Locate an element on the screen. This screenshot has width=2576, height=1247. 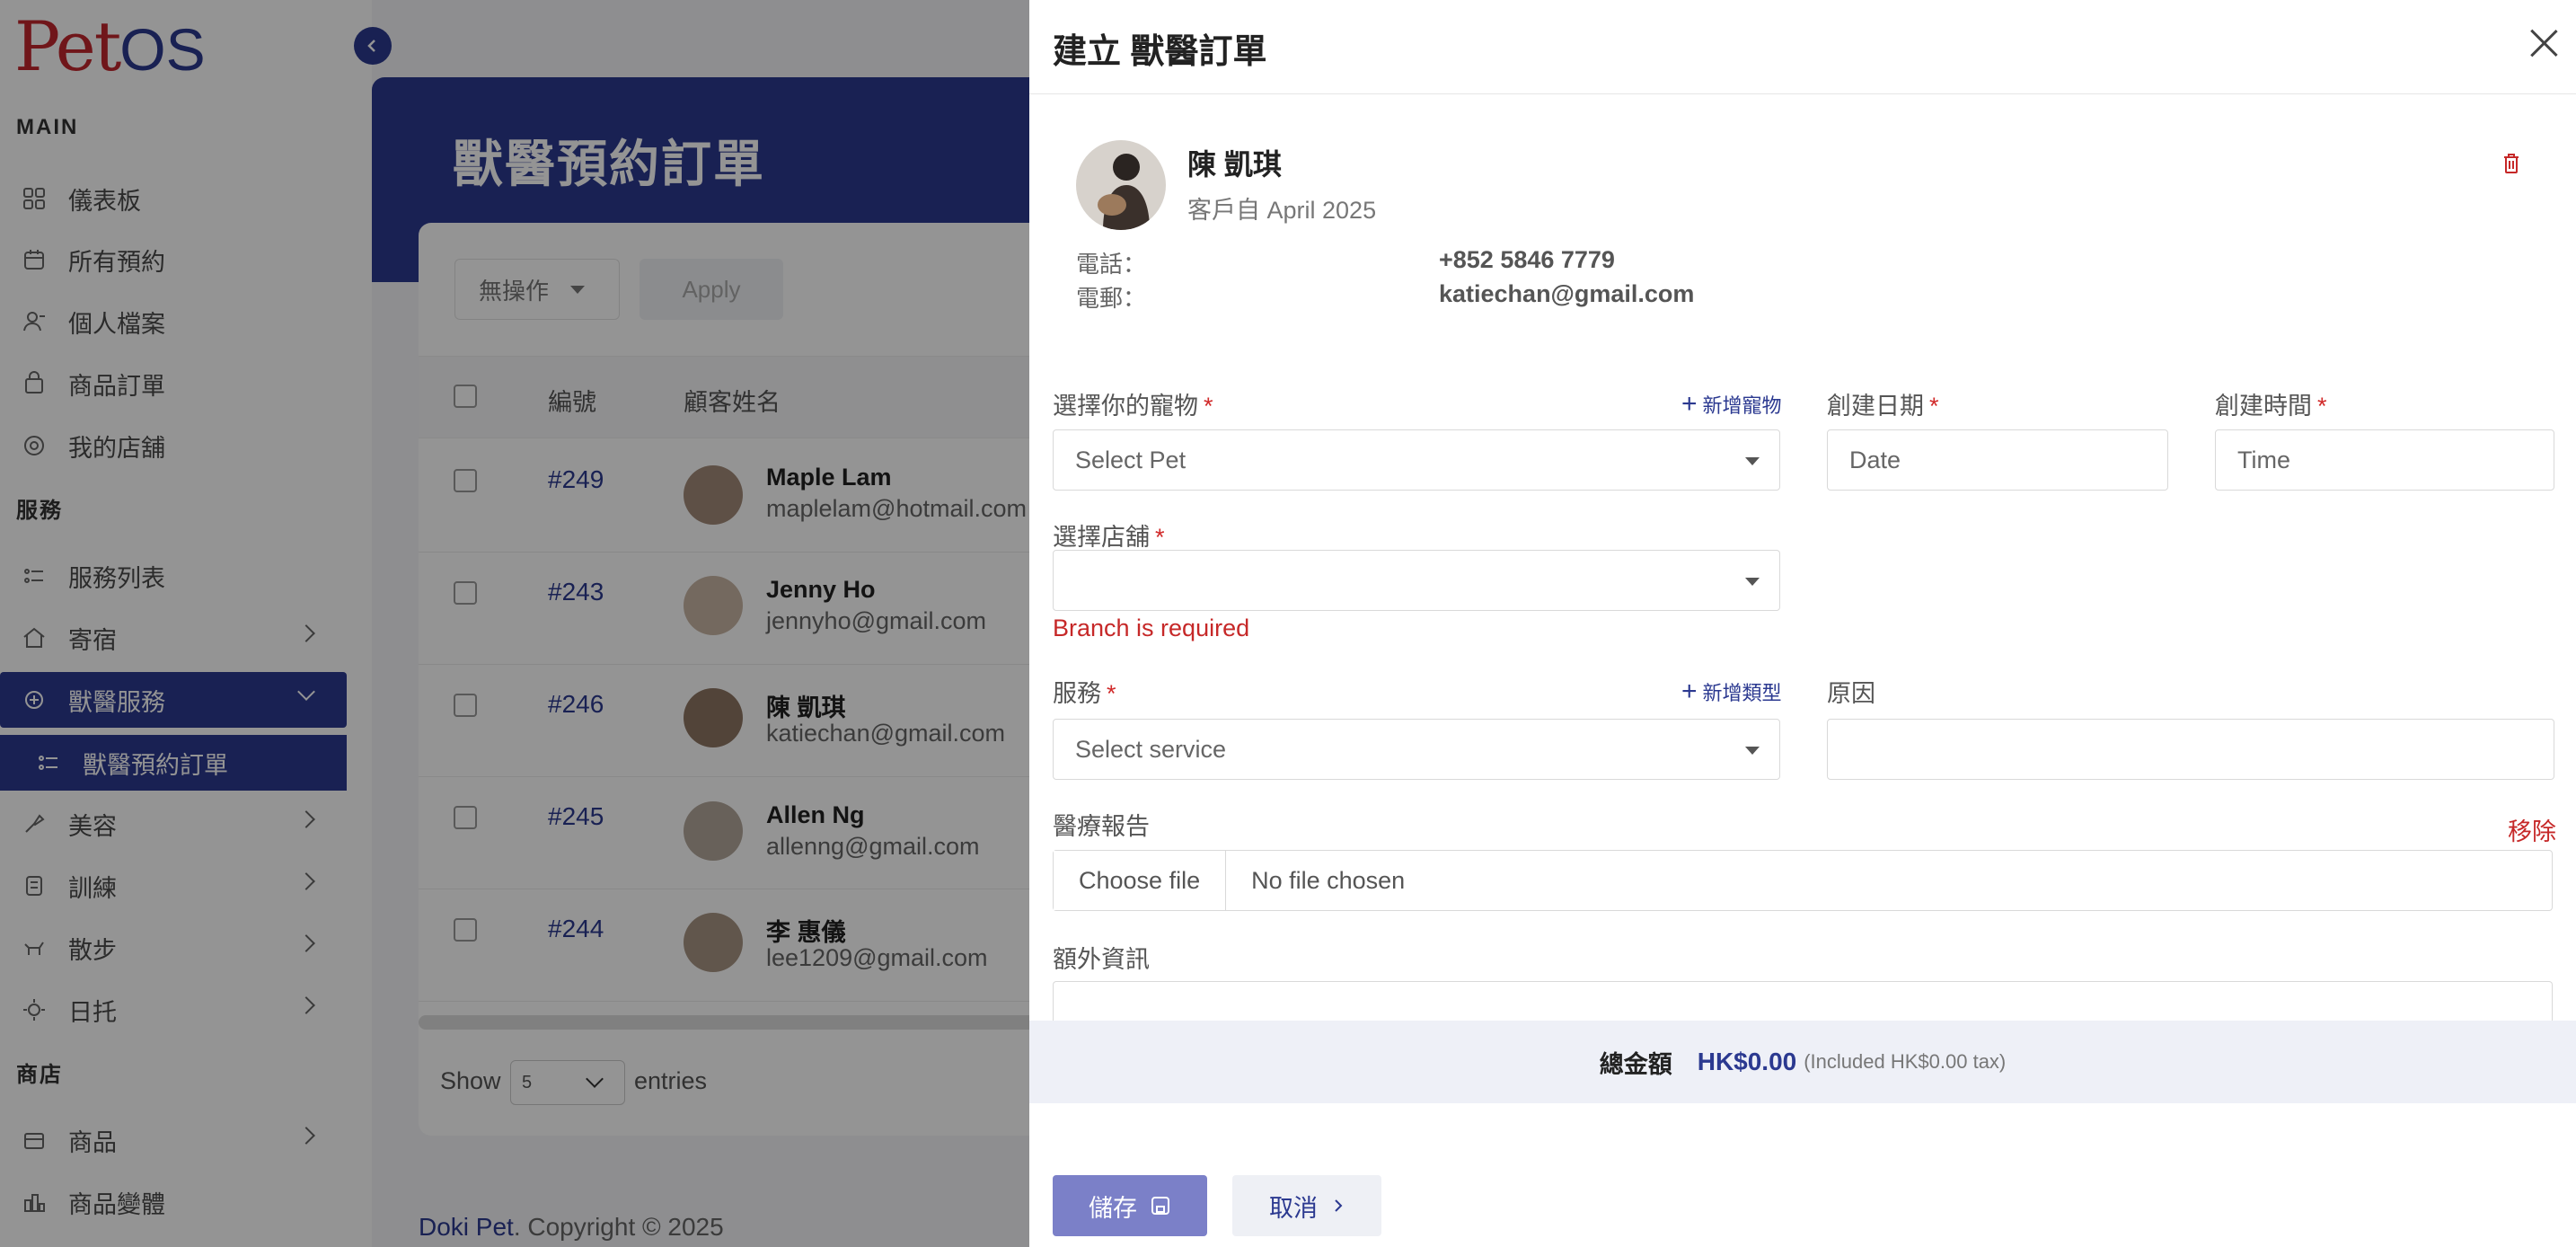
pet-select: Select Pet is located at coordinates (1416, 460).